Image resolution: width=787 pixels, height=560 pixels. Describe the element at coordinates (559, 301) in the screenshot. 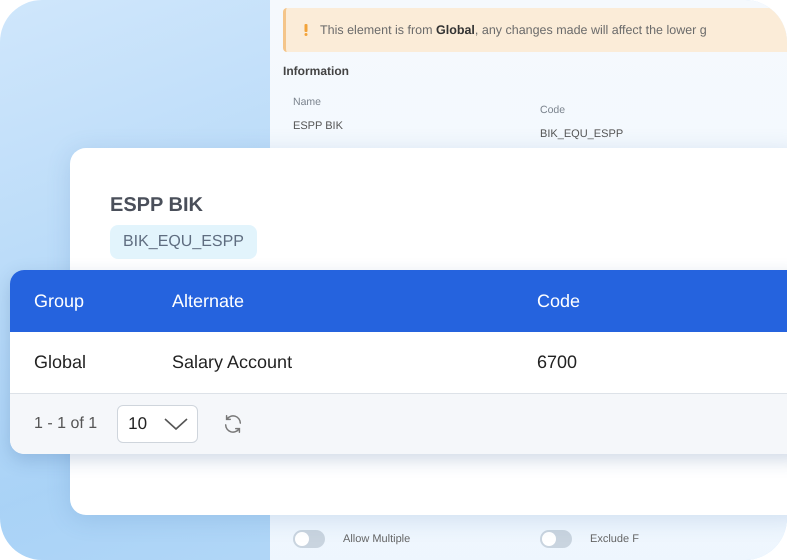

I see `column-header: Code` at that location.